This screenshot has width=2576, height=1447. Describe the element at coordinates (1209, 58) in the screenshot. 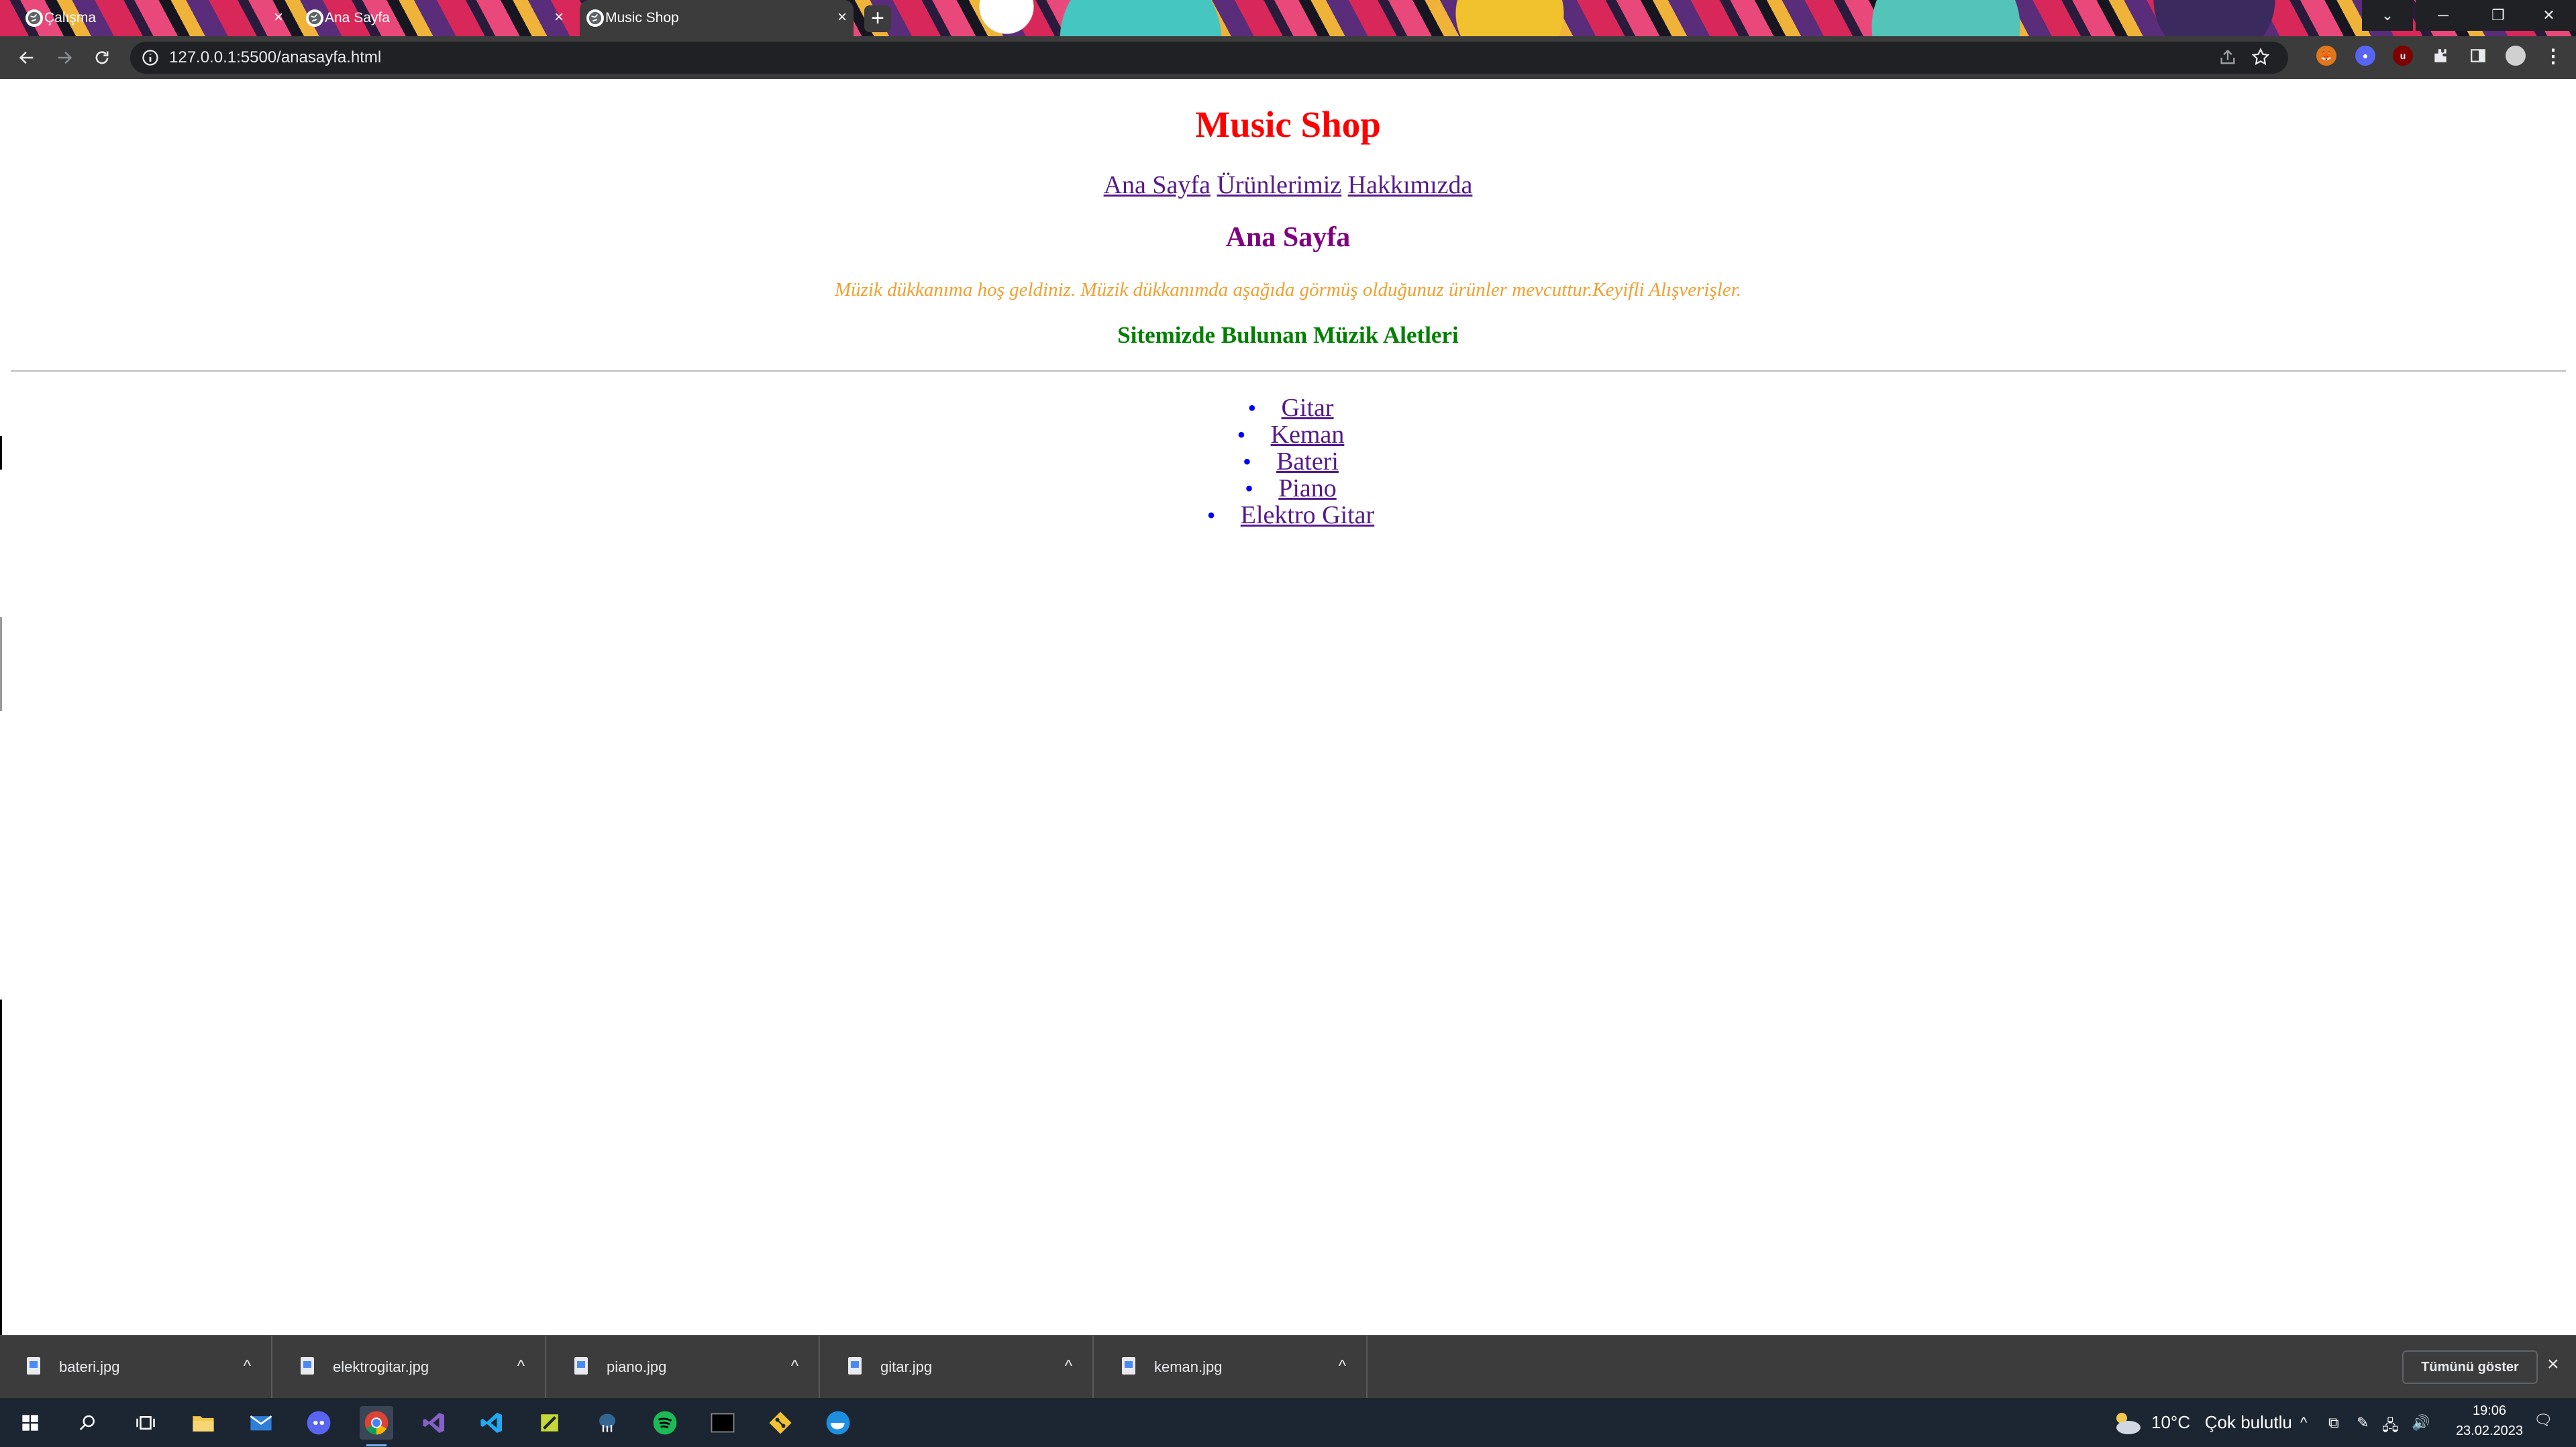

I see `address-bar: 127.0.0.1:5500/anasayfa.html` at that location.